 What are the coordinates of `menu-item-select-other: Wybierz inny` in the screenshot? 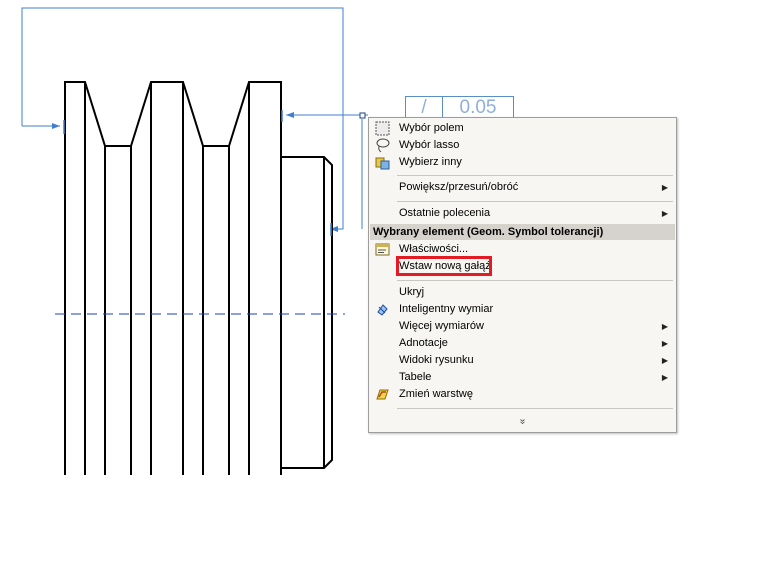 It's located at (522, 162).